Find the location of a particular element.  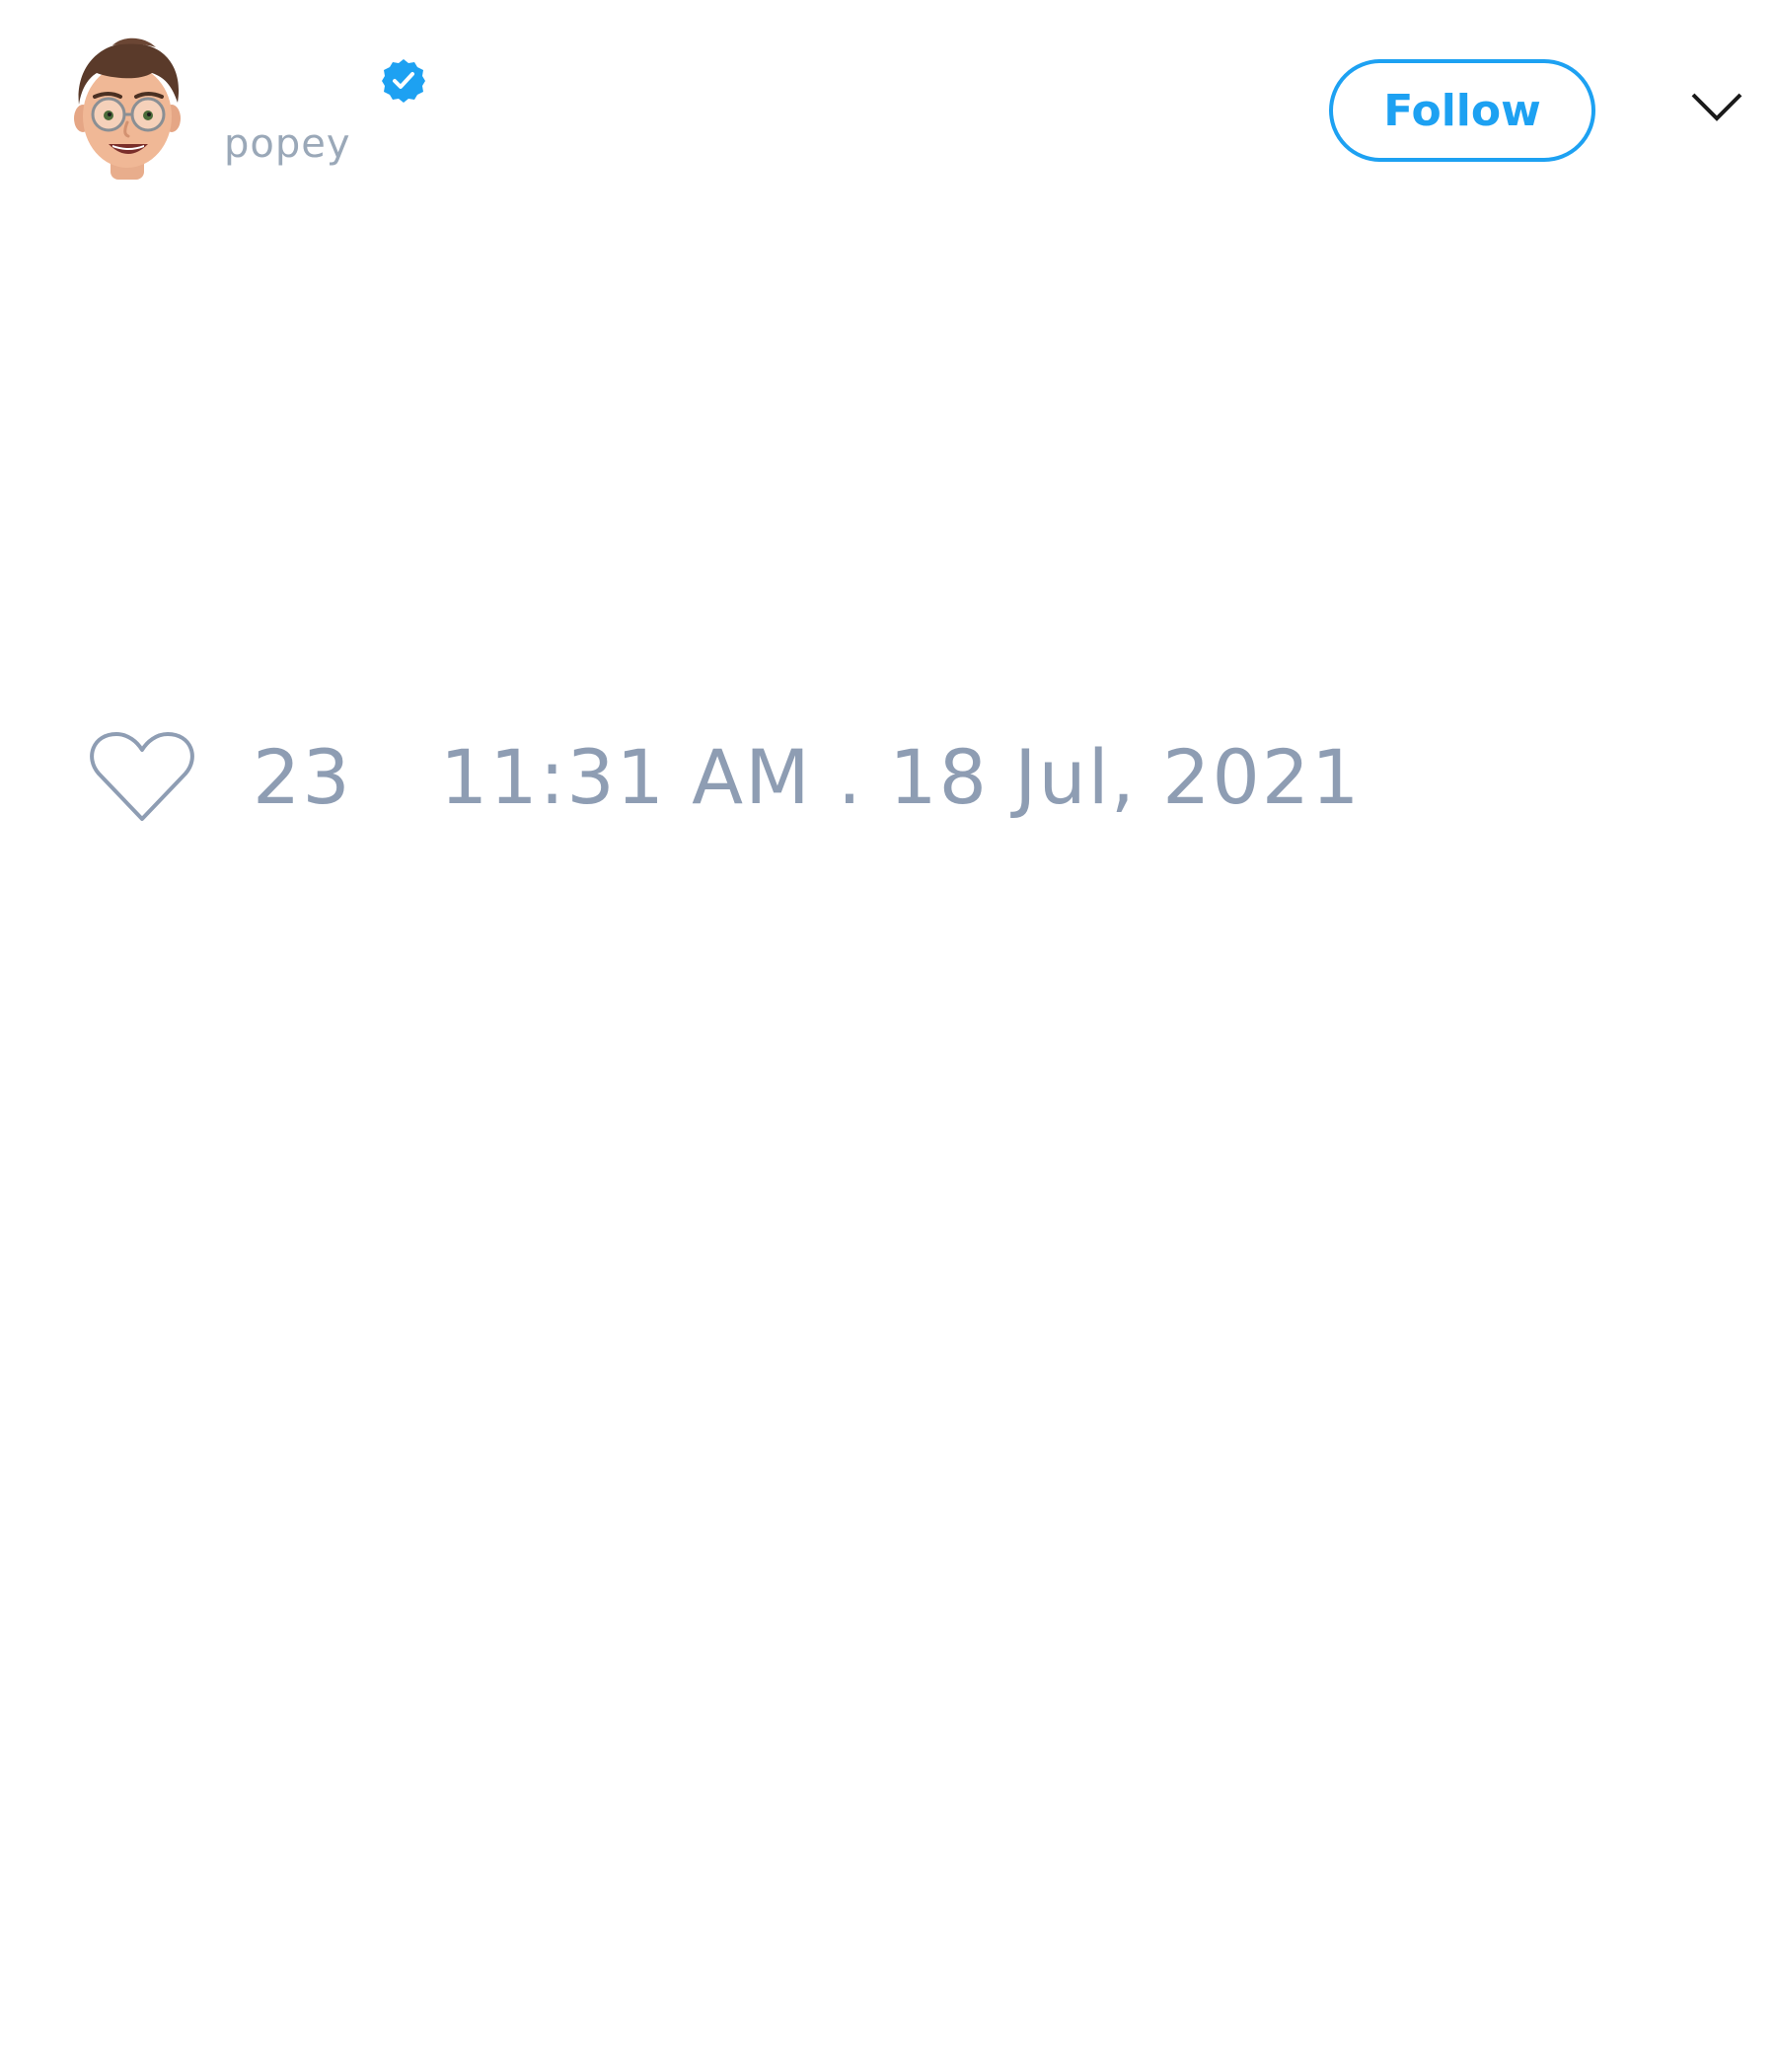

author-handle: popey is located at coordinates (288, 144).